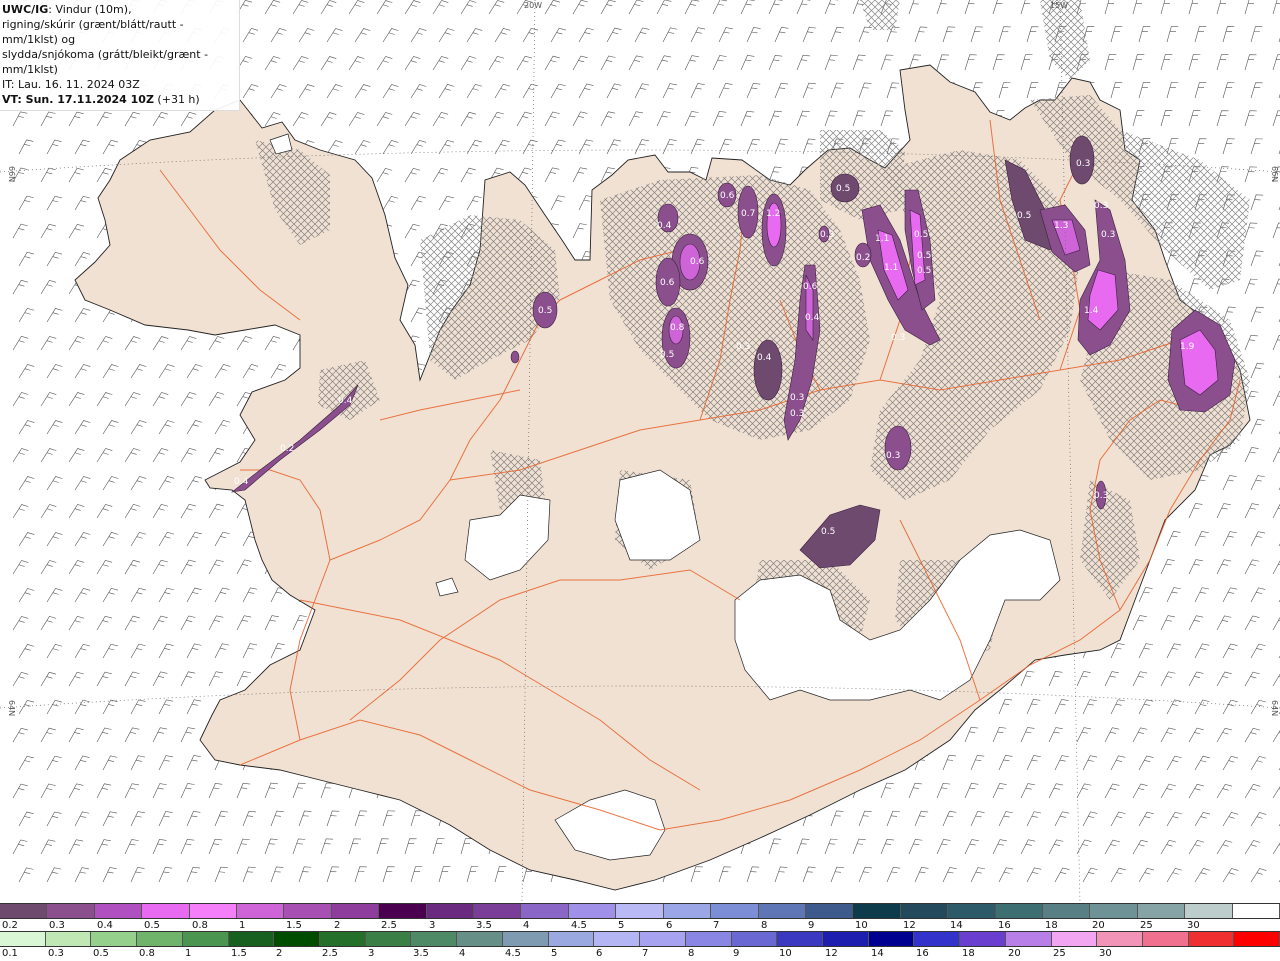 Image resolution: width=1280 pixels, height=961 pixels. I want to click on legend-tick-label: 3, so click(371, 953).